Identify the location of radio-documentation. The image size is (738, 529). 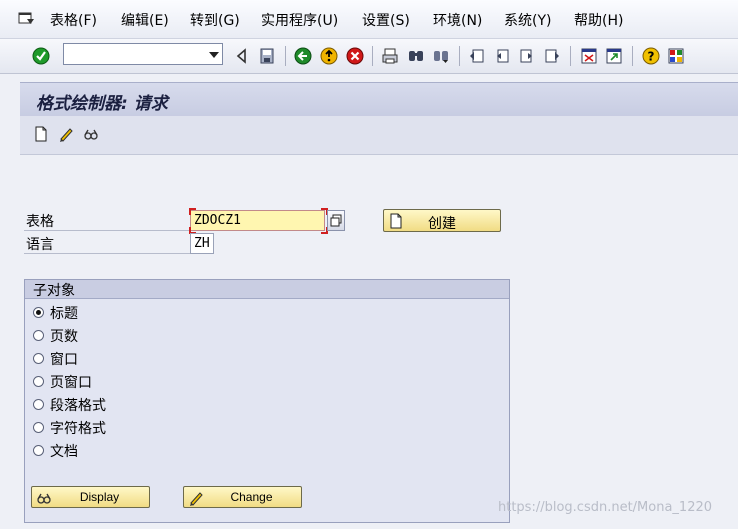
(38, 450).